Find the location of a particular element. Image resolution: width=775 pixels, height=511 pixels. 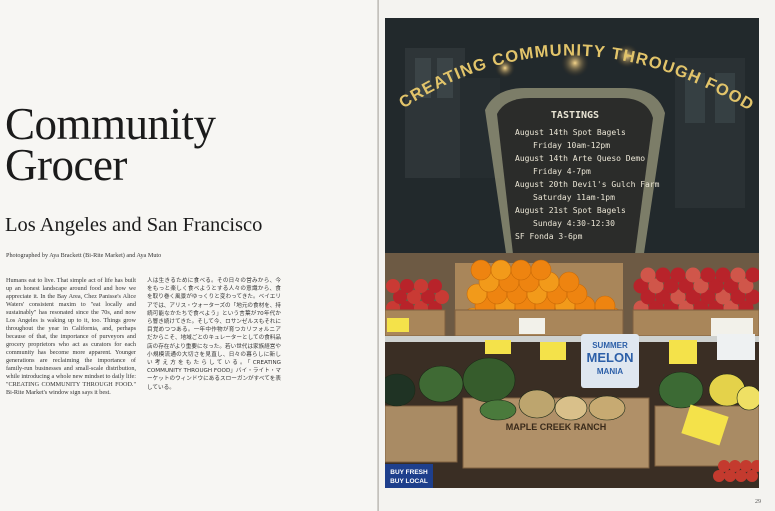

page-number: 29 is located at coordinates (758, 502).